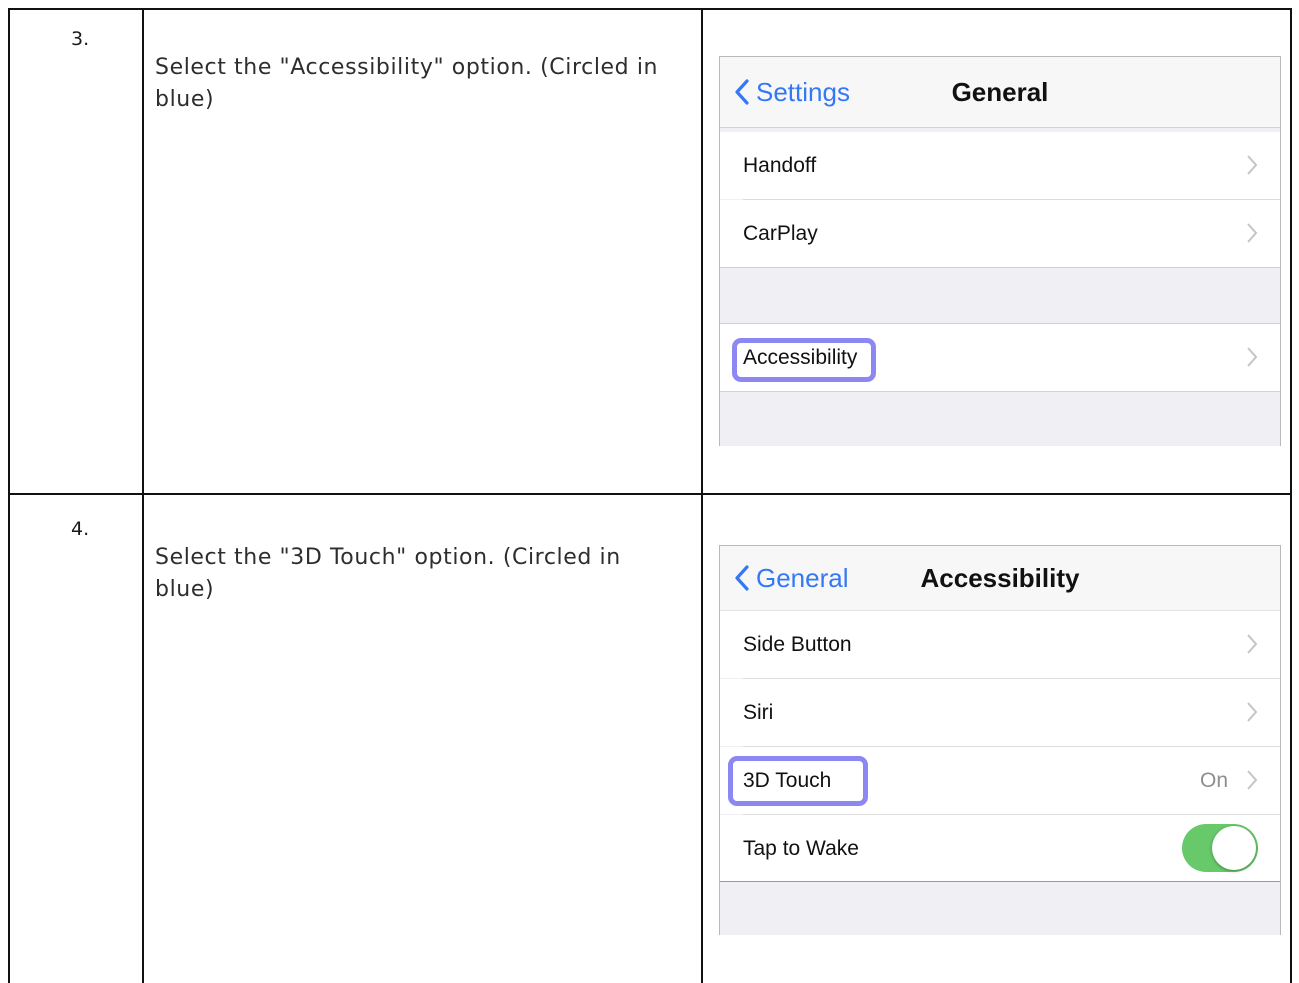 This screenshot has width=1299, height=983. I want to click on settings-row-carplay: CarPlay, so click(1000, 233).